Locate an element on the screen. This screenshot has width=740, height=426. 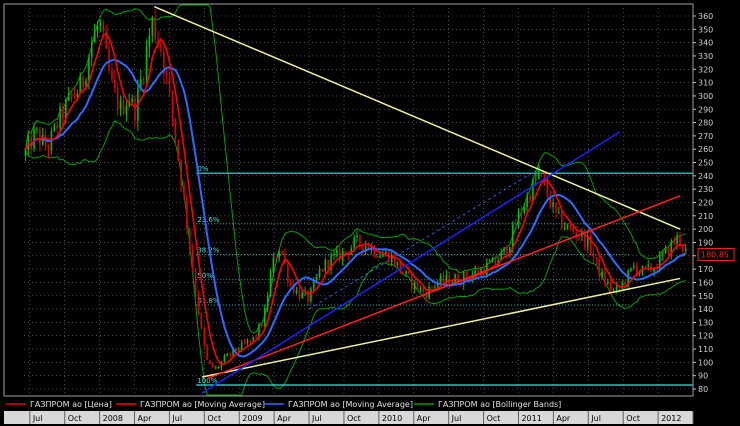
x-tick-label: 2008 is located at coordinates (113, 418).